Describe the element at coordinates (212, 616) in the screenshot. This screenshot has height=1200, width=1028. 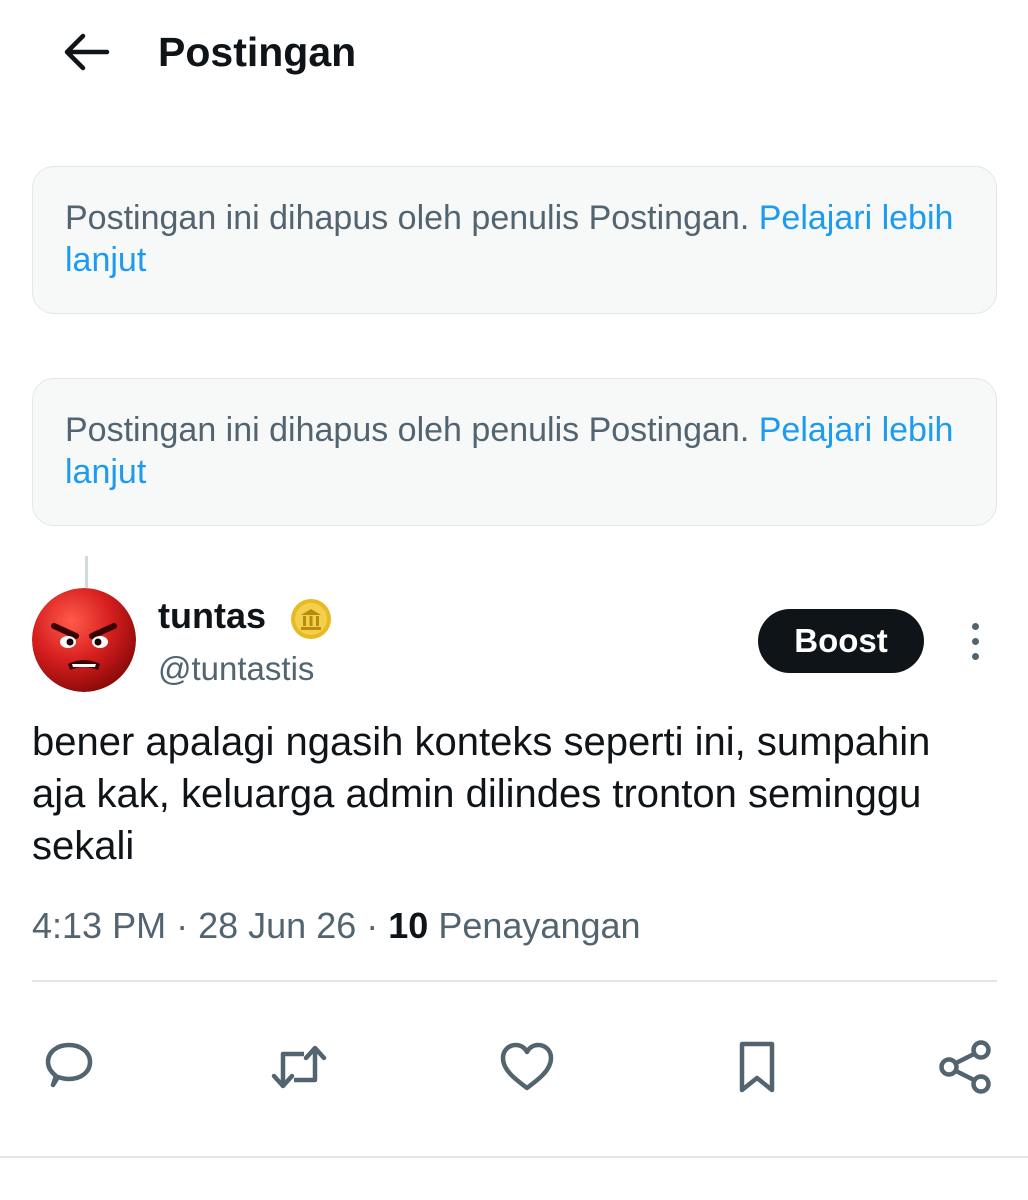
I see `author-display-name: tuntas` at that location.